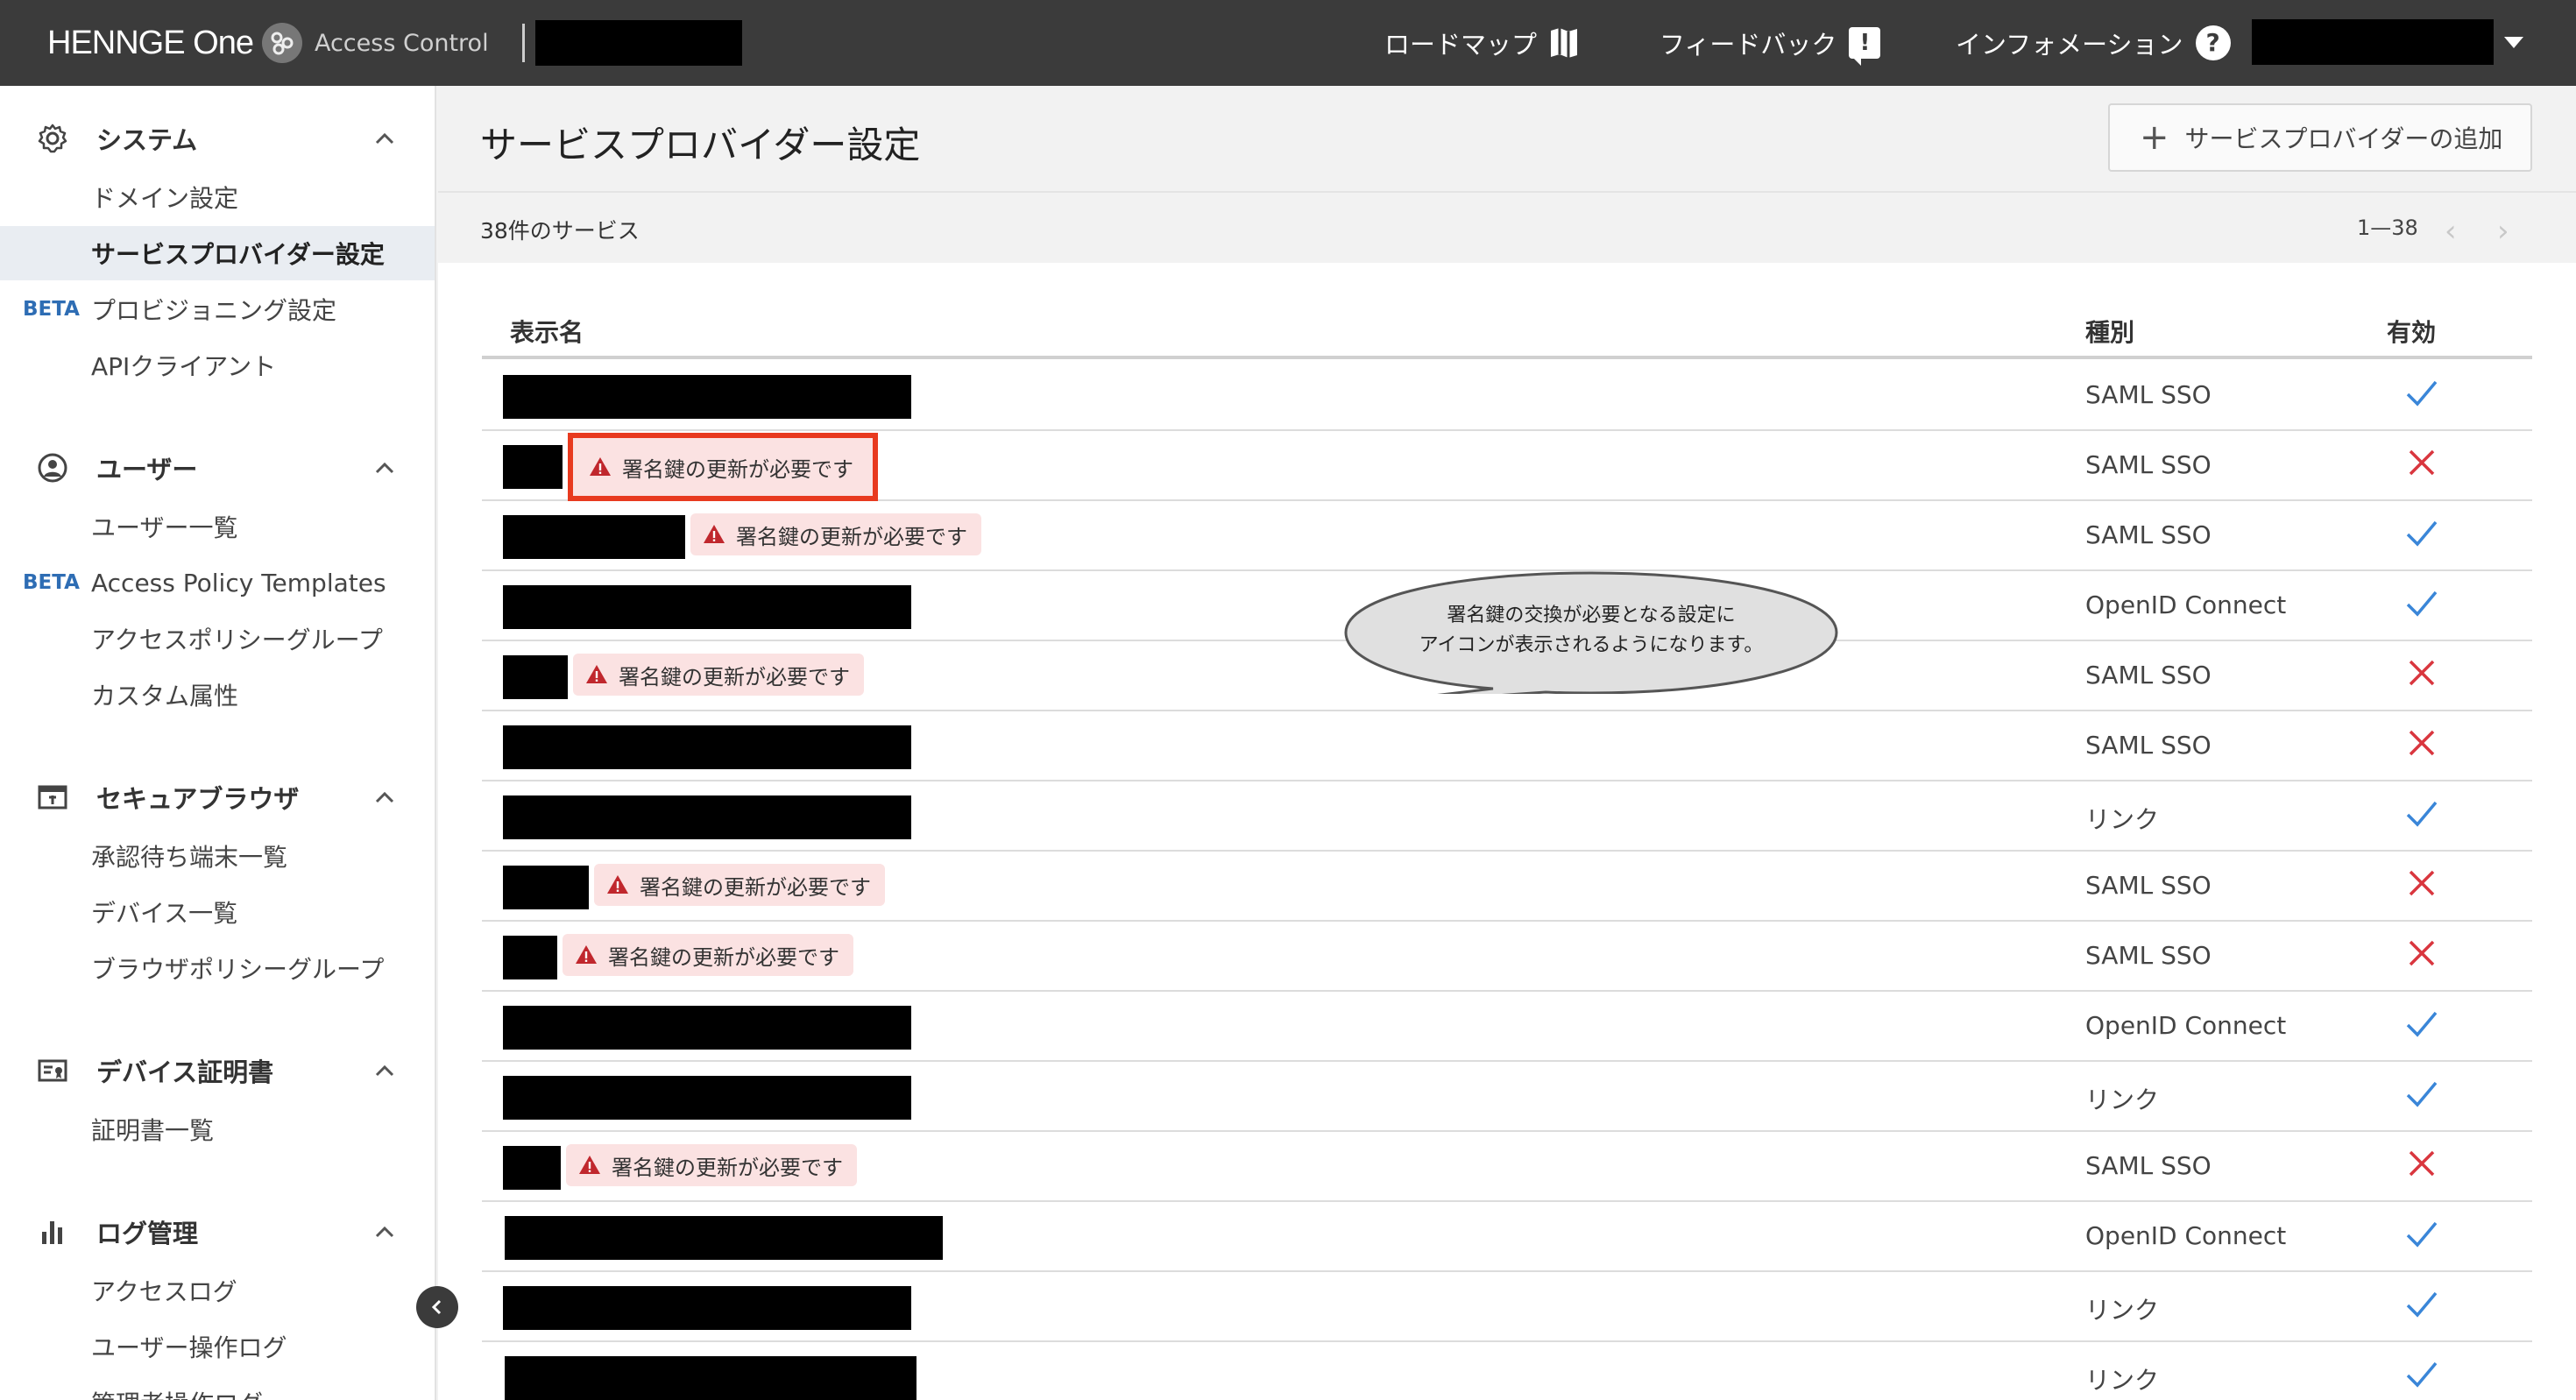  What do you see at coordinates (177, 1392) in the screenshot?
I see `sidebar-item-label: 管理者操作ログ` at bounding box center [177, 1392].